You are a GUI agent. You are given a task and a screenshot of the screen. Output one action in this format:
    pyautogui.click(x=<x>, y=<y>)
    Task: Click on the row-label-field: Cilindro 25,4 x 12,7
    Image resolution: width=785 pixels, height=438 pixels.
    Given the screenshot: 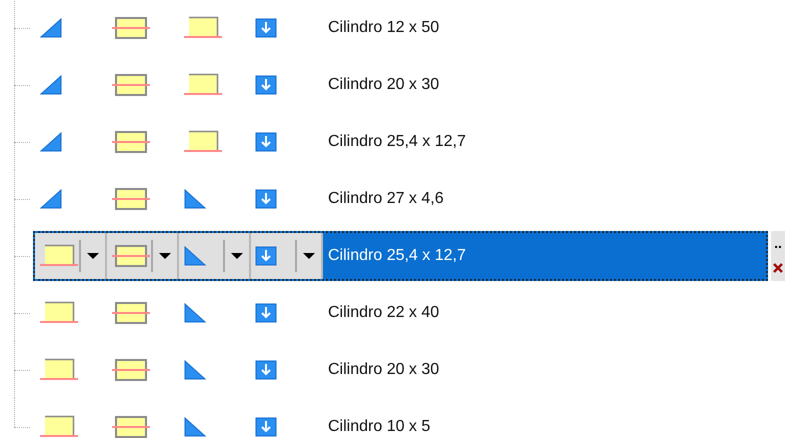 What is the action you would take?
    pyautogui.click(x=394, y=255)
    